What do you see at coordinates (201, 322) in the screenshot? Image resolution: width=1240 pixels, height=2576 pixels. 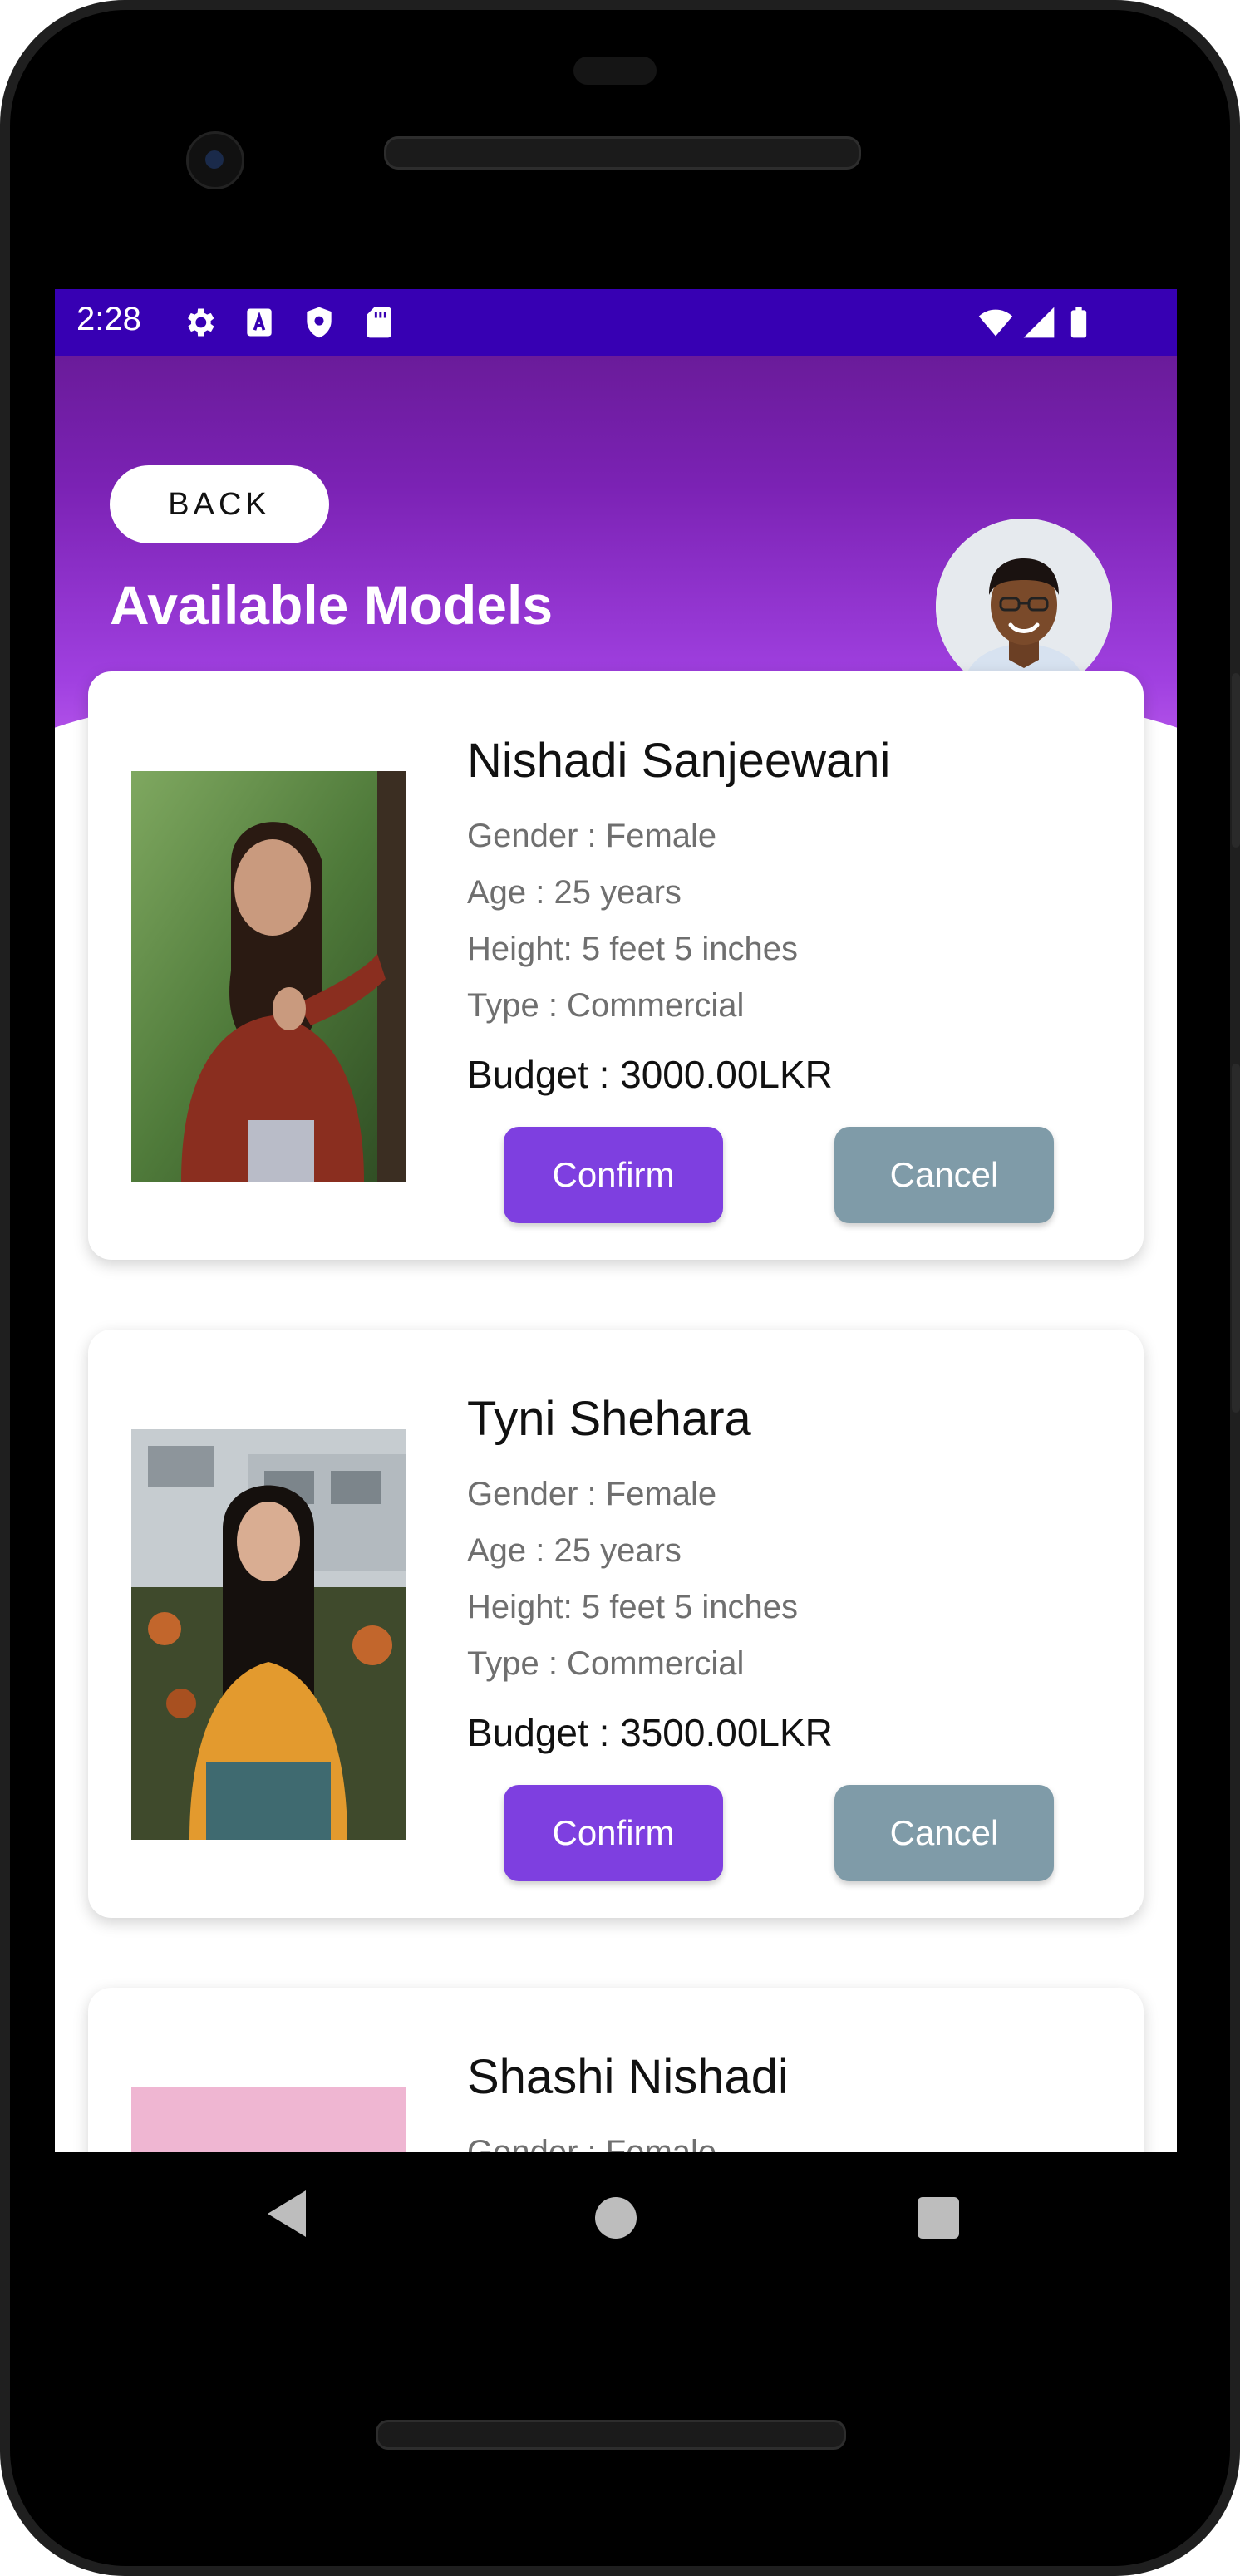 I see `settings-icon` at bounding box center [201, 322].